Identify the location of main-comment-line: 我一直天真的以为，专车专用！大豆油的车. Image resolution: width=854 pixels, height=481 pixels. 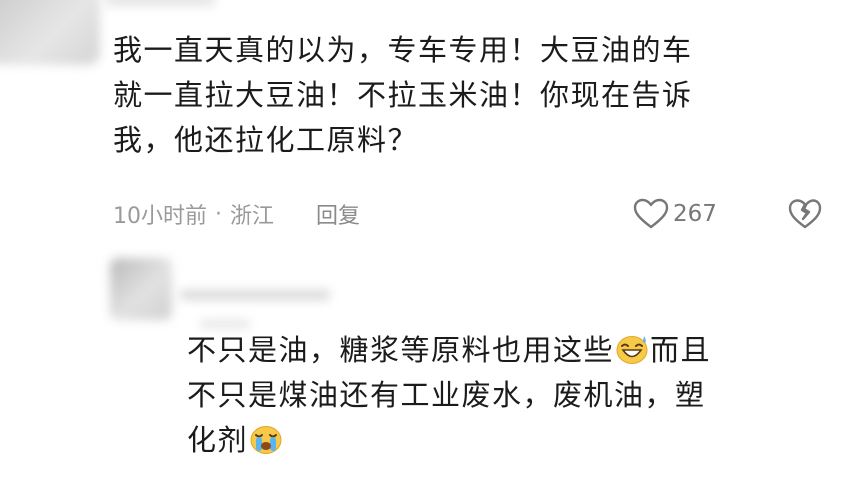
(403, 50).